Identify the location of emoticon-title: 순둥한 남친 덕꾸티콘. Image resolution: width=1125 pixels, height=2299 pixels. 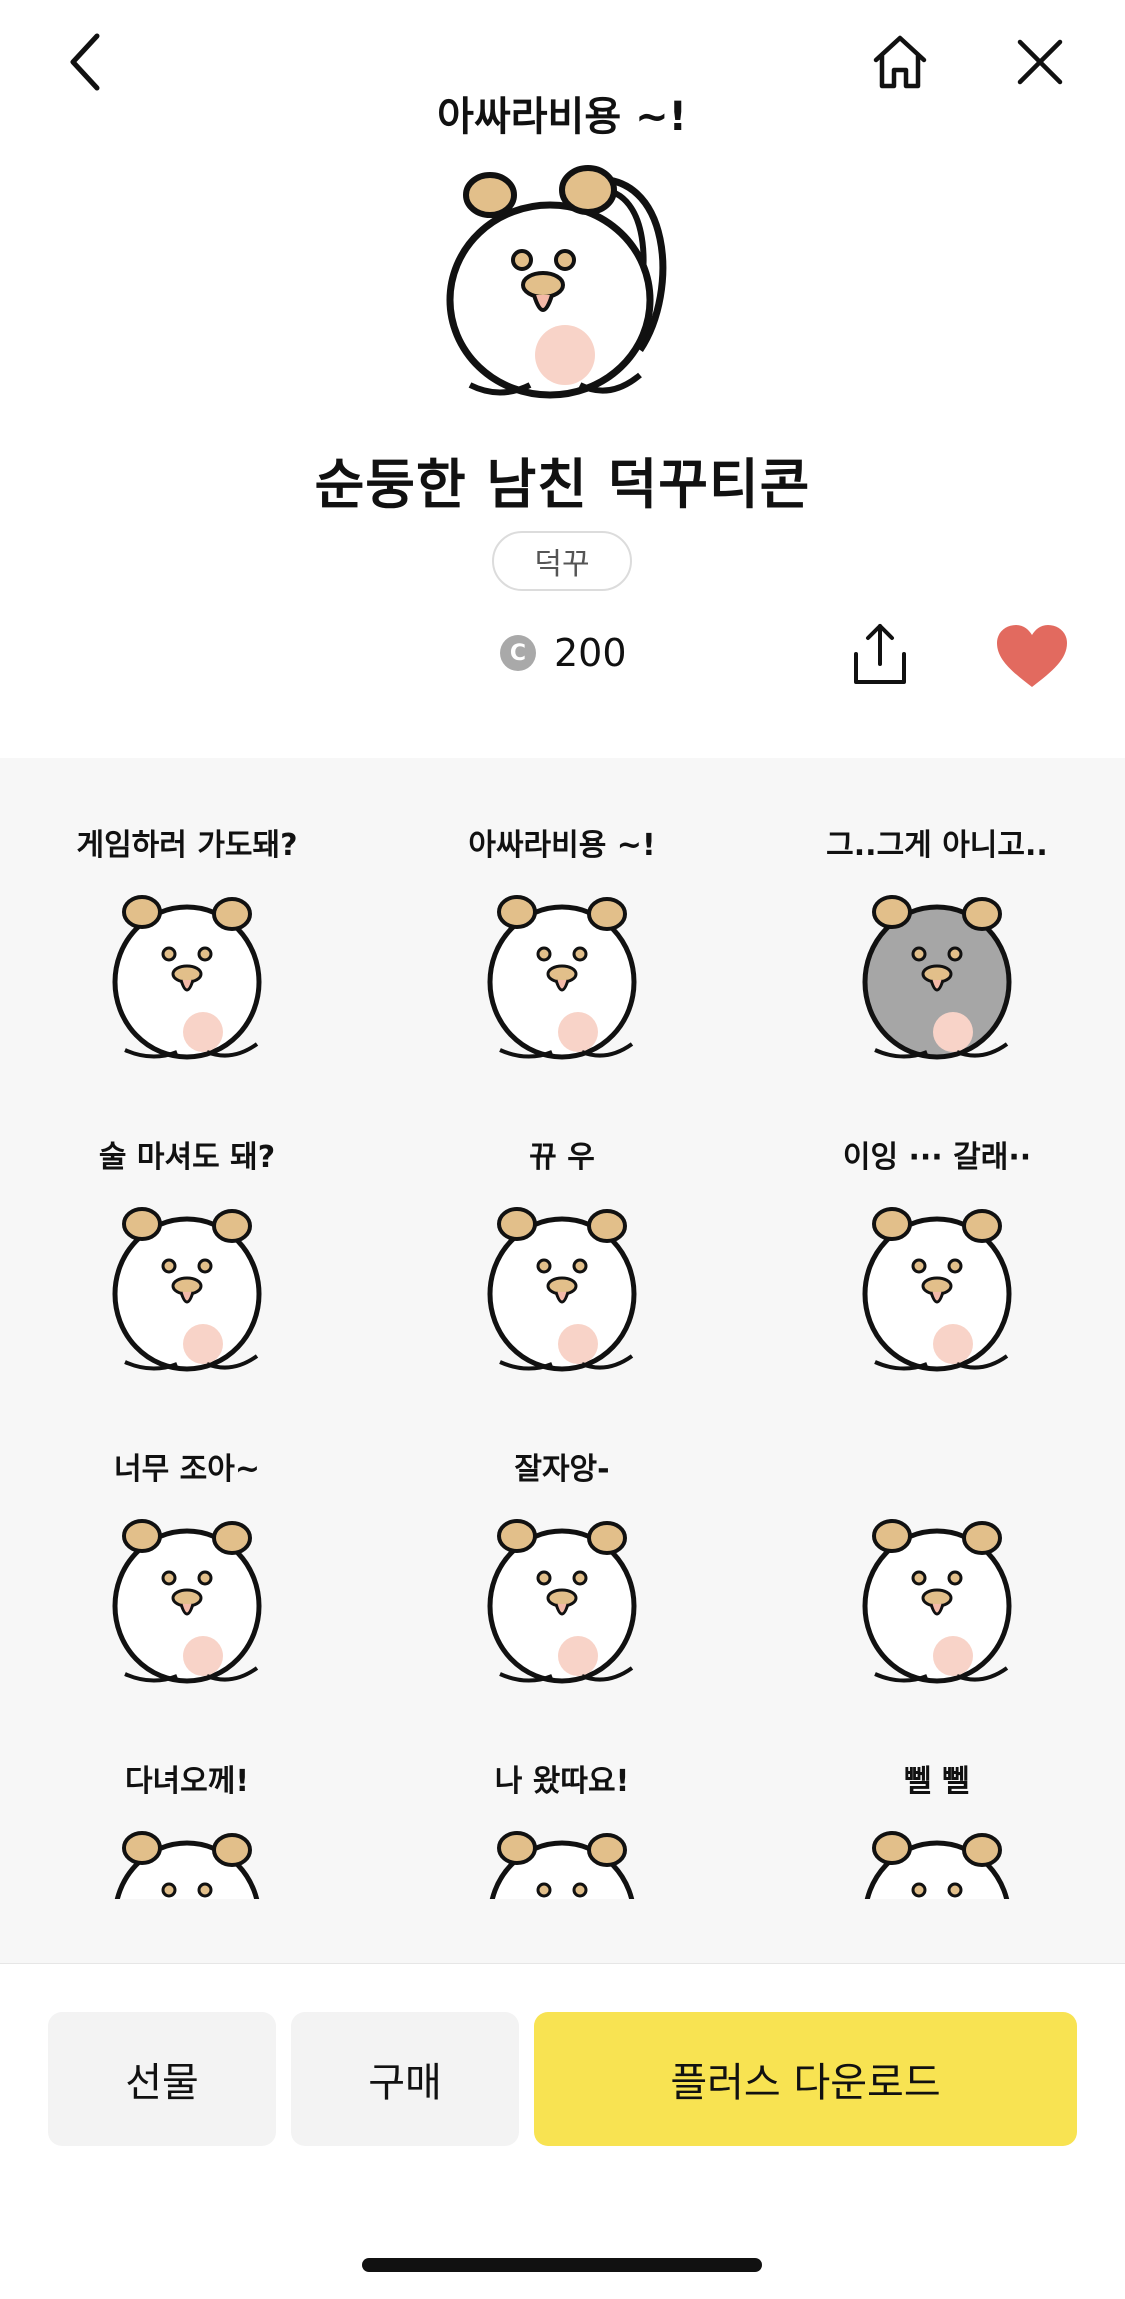
(562, 484).